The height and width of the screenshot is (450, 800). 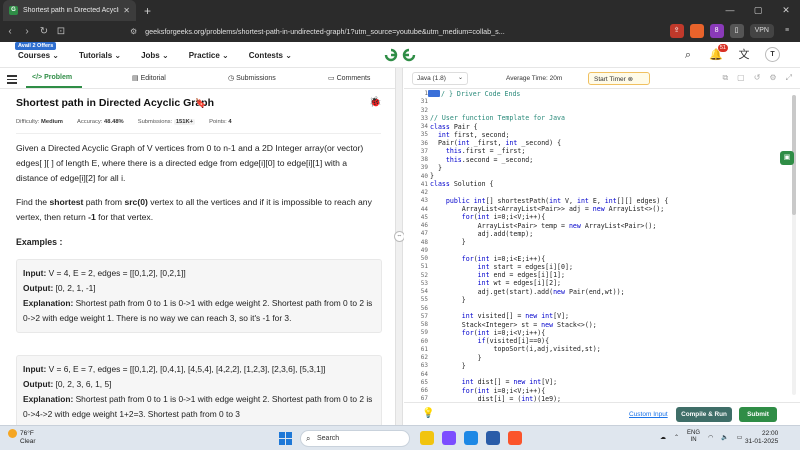 What do you see at coordinates (67, 384) in the screenshot?
I see `example-output: Output: [0, 2, 3, 6, 1, 5]` at bounding box center [67, 384].